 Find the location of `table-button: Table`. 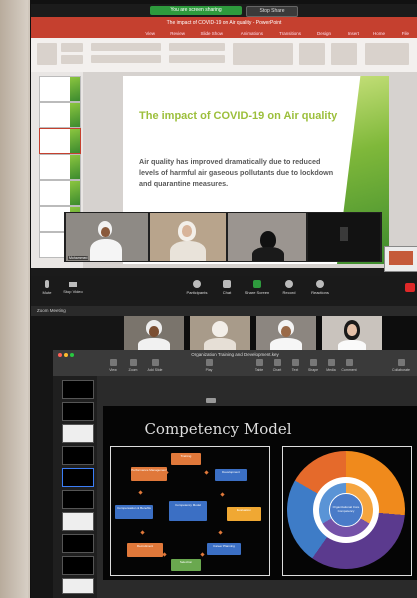

table-button: Table is located at coordinates (259, 365).